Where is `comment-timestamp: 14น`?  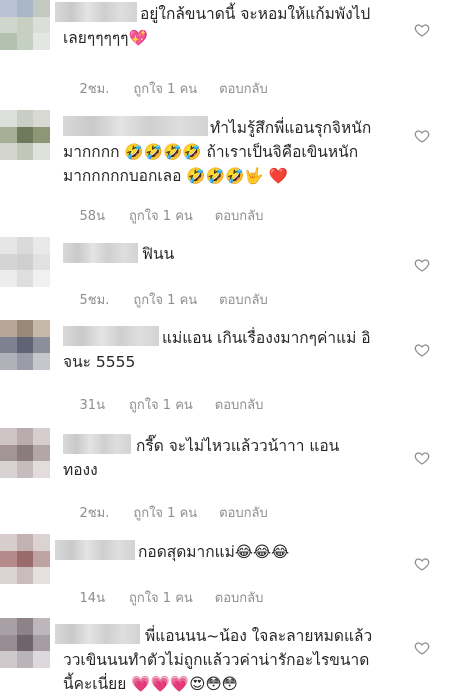
comment-timestamp: 14น is located at coordinates (92, 598).